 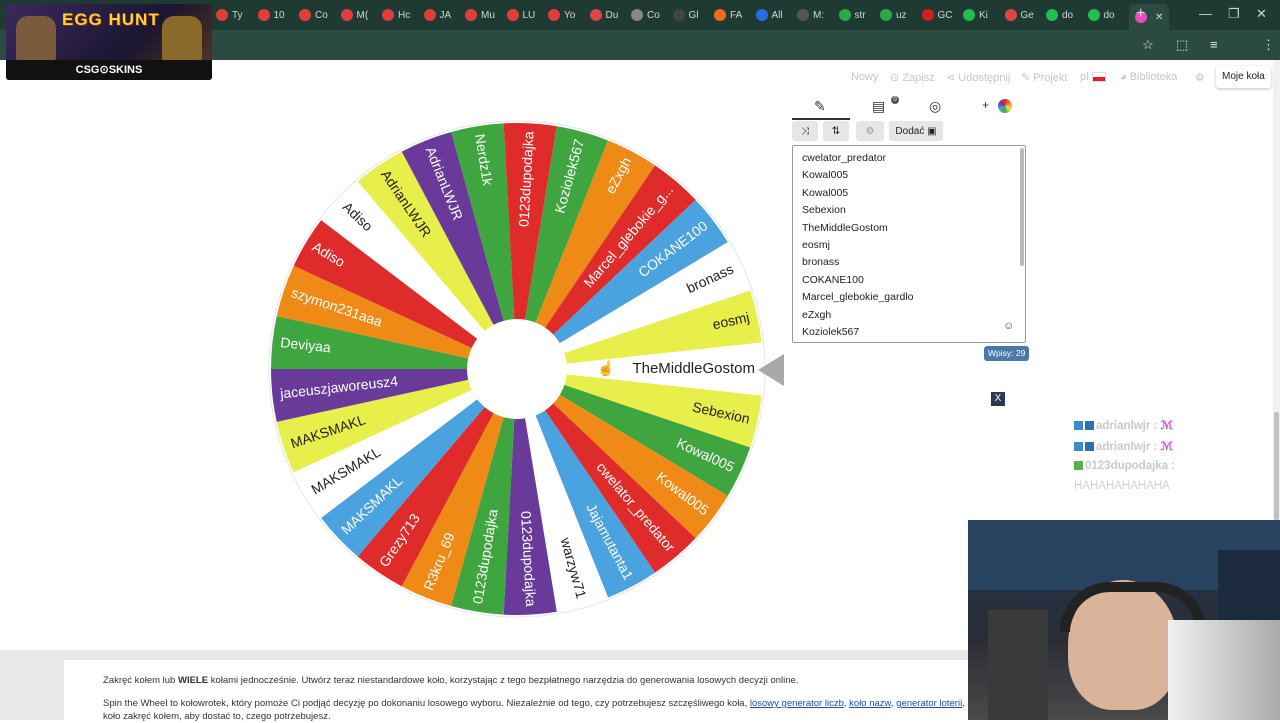 I want to click on editor-tabs: ✎ ▤ ◎ +, so click(x=909, y=107).